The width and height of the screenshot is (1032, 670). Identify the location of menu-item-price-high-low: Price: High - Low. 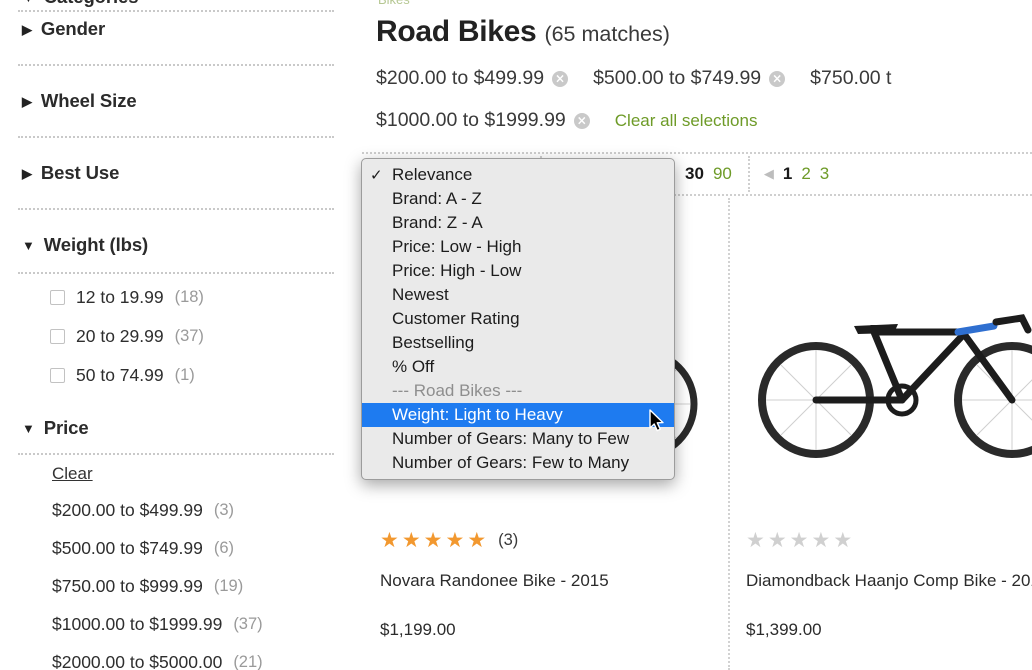
(518, 271).